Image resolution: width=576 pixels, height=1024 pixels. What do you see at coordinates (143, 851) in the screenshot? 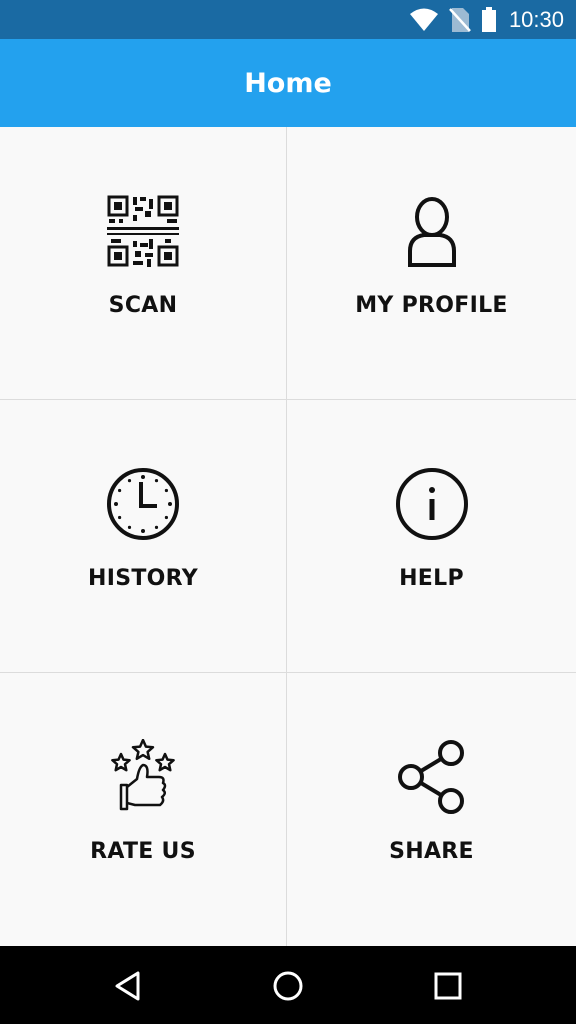
I see `rate-us-label: RATE US` at bounding box center [143, 851].